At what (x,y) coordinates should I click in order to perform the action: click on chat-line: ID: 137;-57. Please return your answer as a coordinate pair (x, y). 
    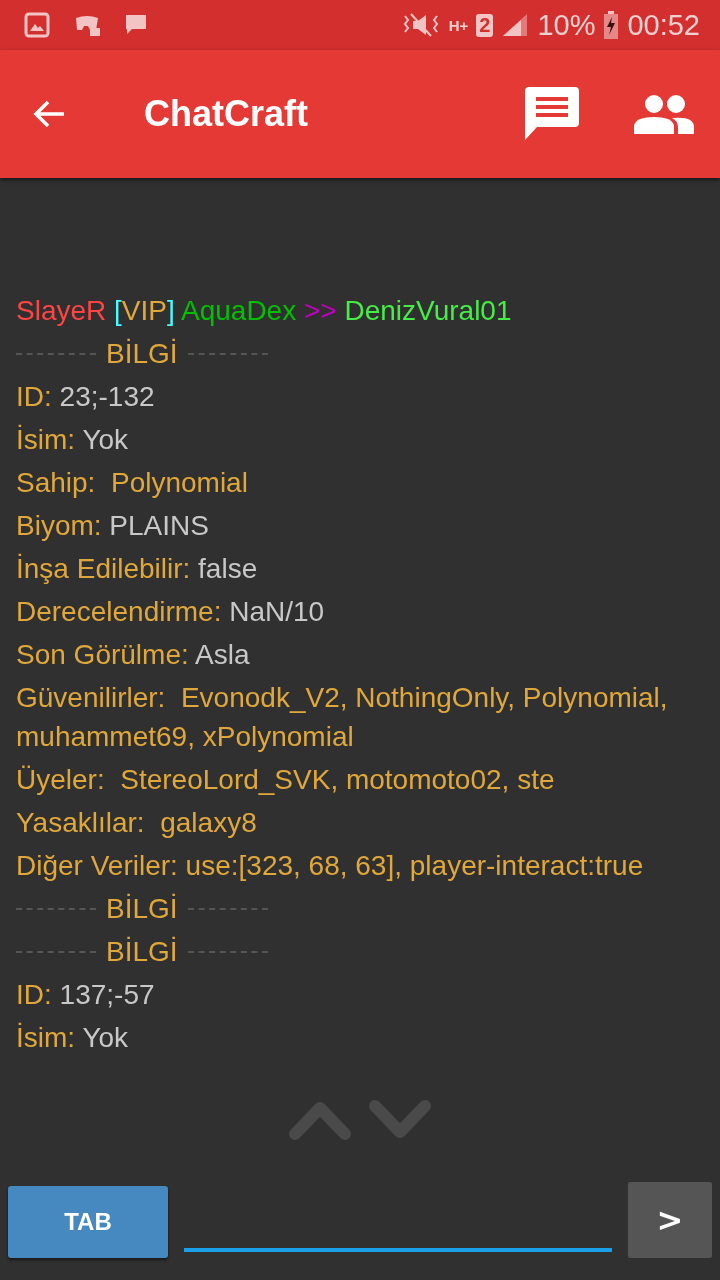
    Looking at the image, I should click on (86, 995).